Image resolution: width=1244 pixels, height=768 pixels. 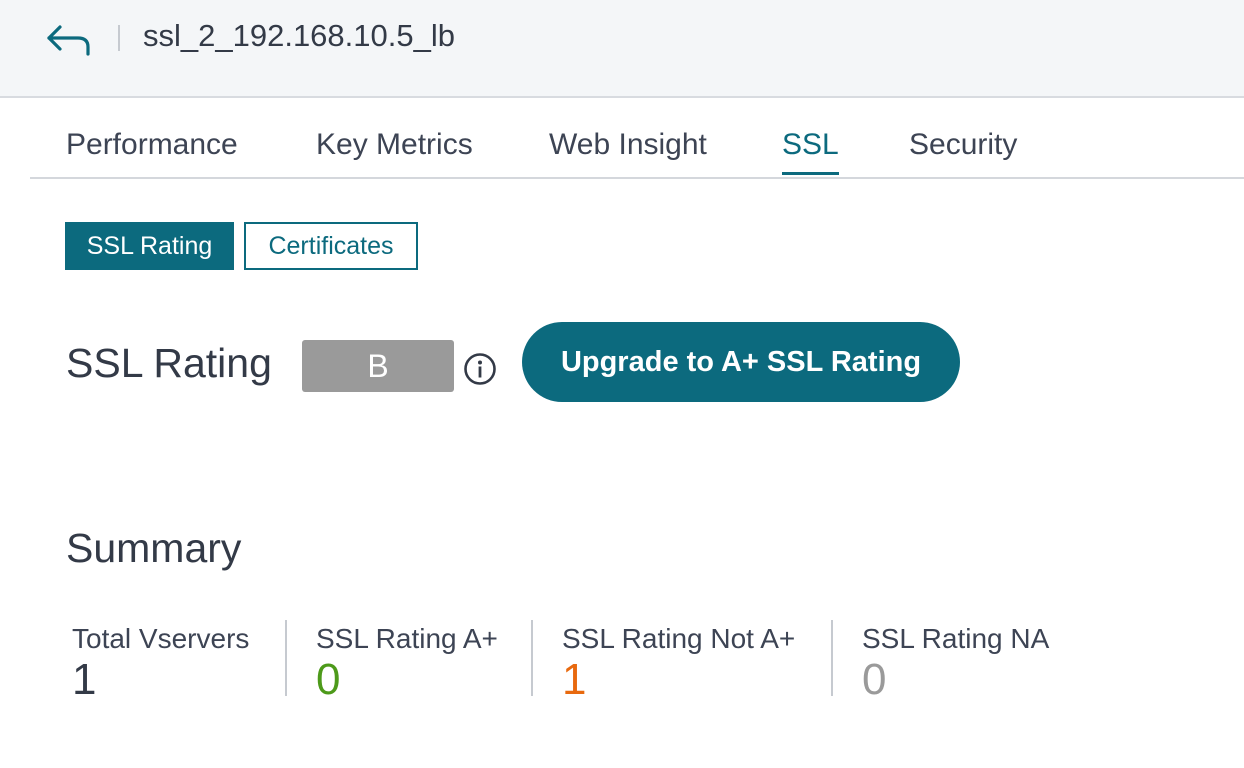 What do you see at coordinates (407, 638) in the screenshot?
I see `stat-label: SSL Rating A+` at bounding box center [407, 638].